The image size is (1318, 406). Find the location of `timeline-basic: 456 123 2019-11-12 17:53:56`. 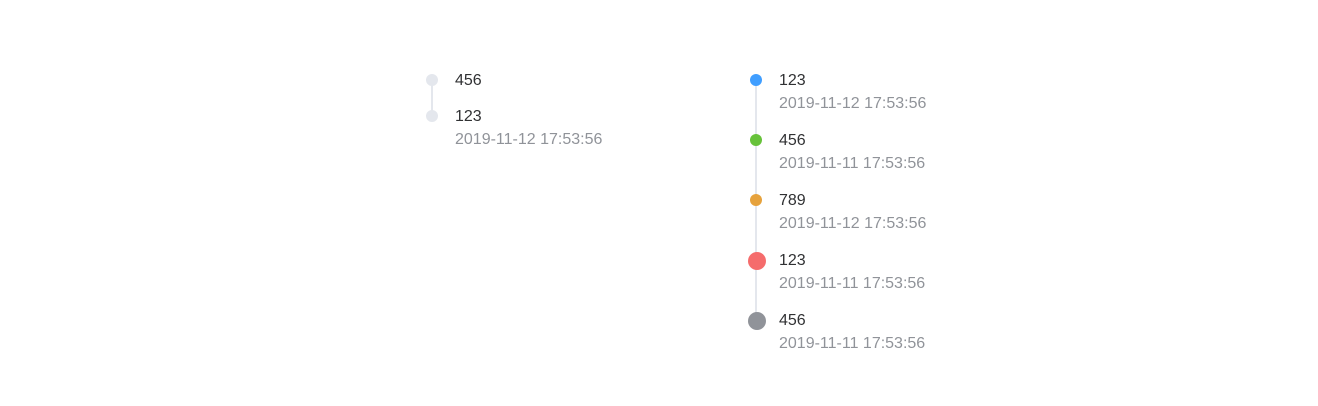

timeline-basic: 456 123 2019-11-12 17:53:56 is located at coordinates (513, 110).